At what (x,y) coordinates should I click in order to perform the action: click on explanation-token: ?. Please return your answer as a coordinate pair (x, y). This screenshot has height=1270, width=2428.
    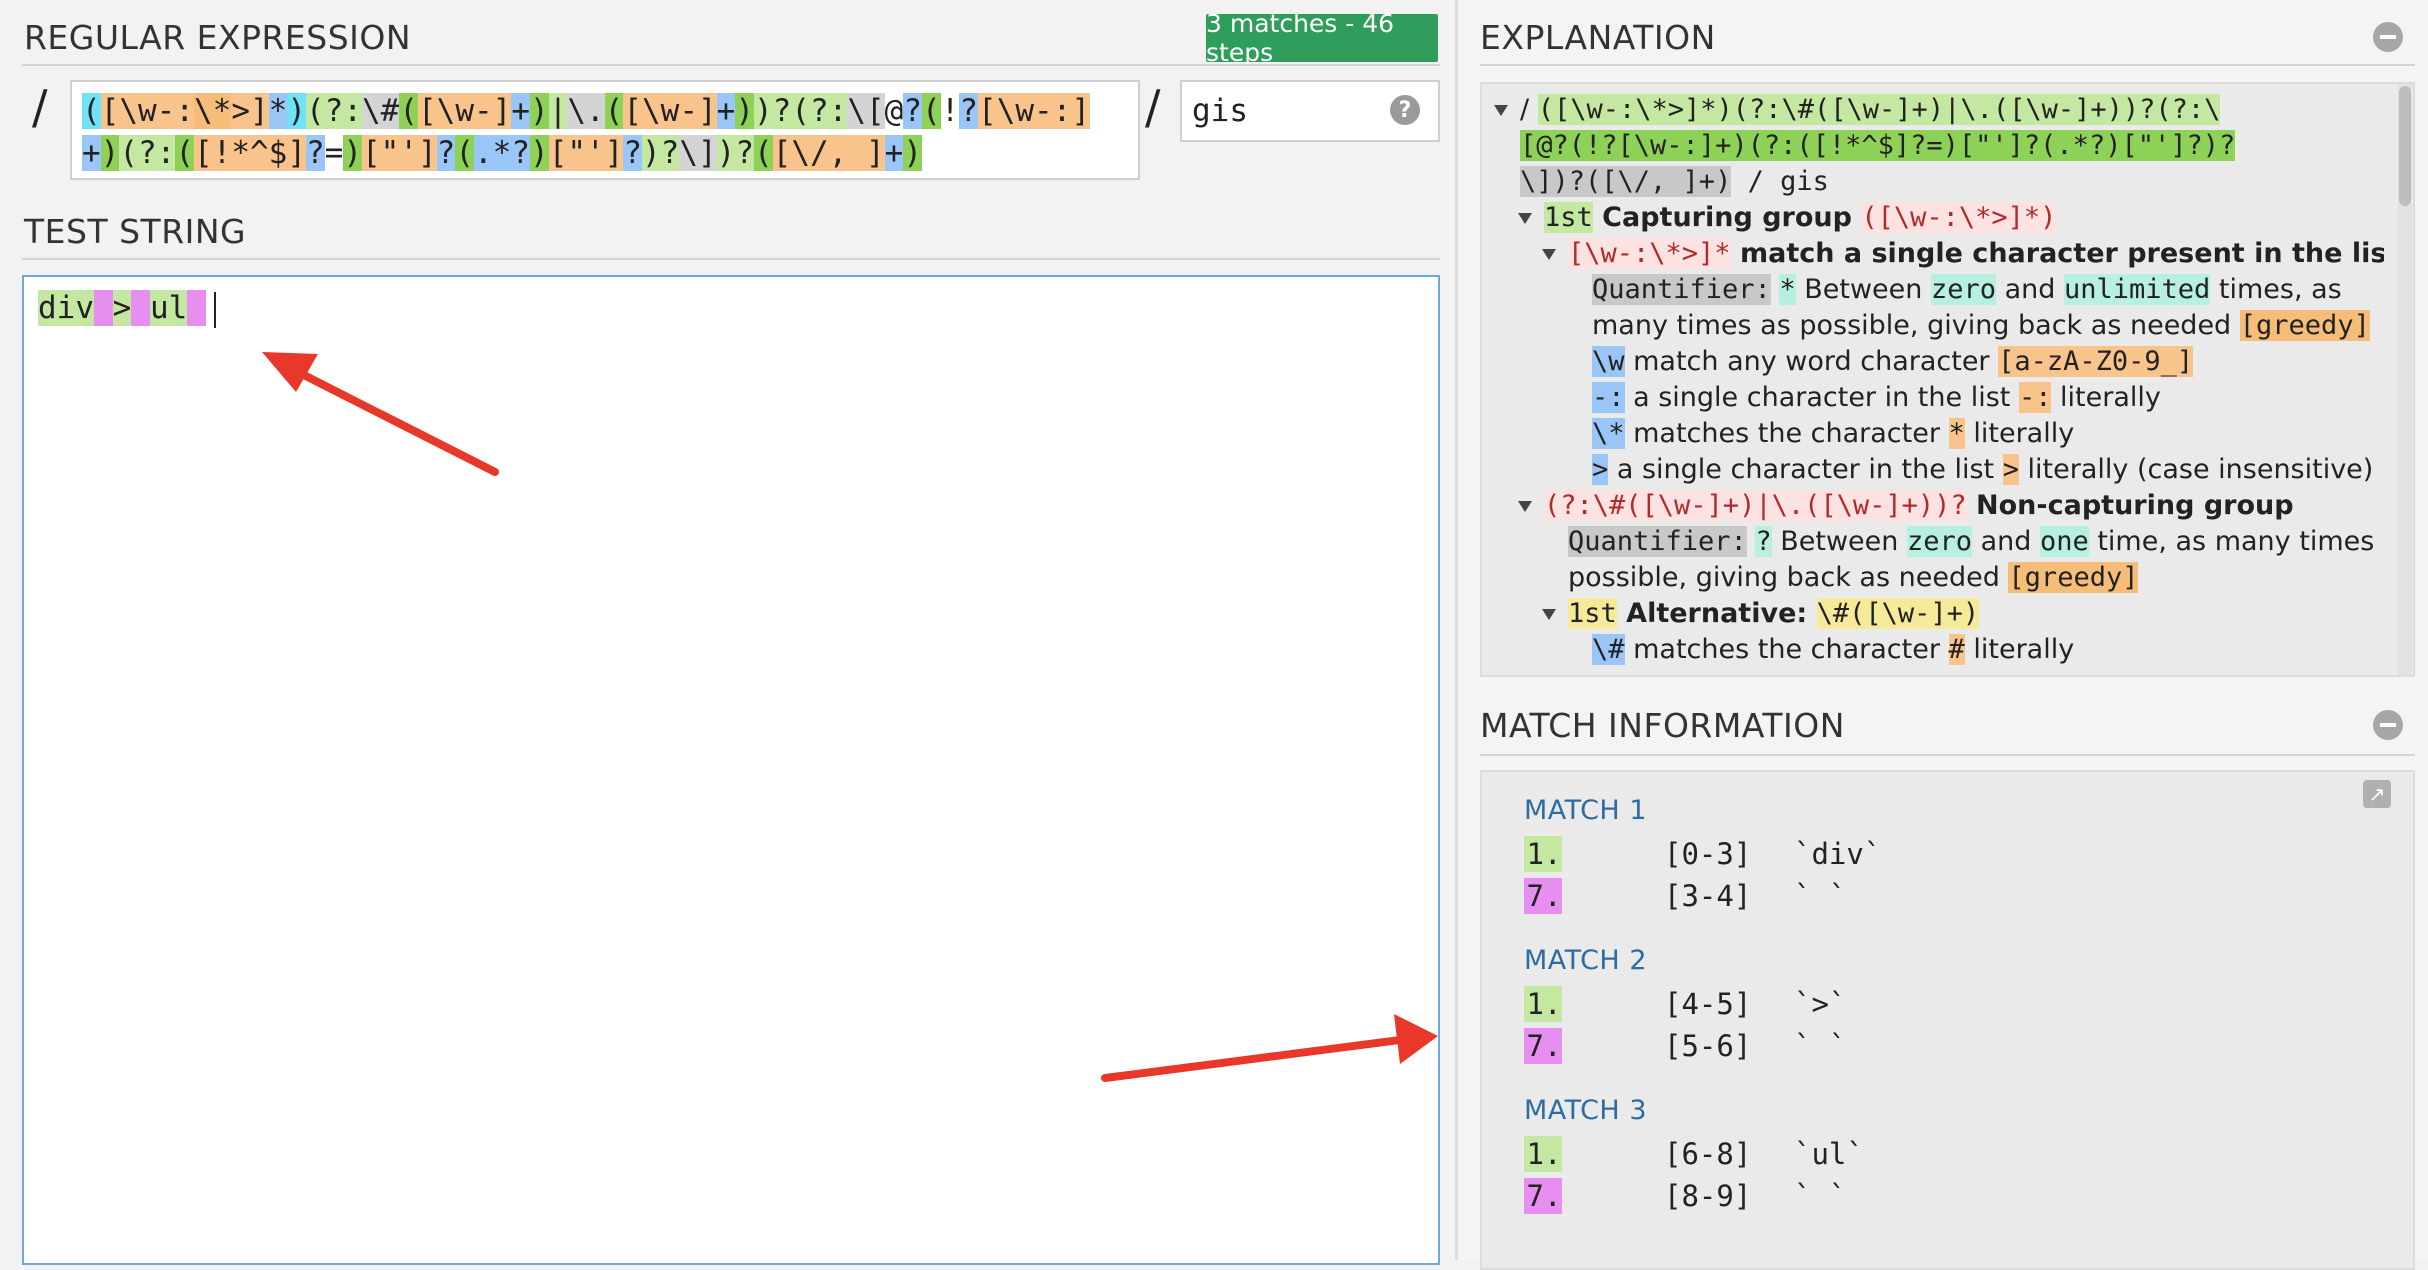
    Looking at the image, I should click on (1763, 541).